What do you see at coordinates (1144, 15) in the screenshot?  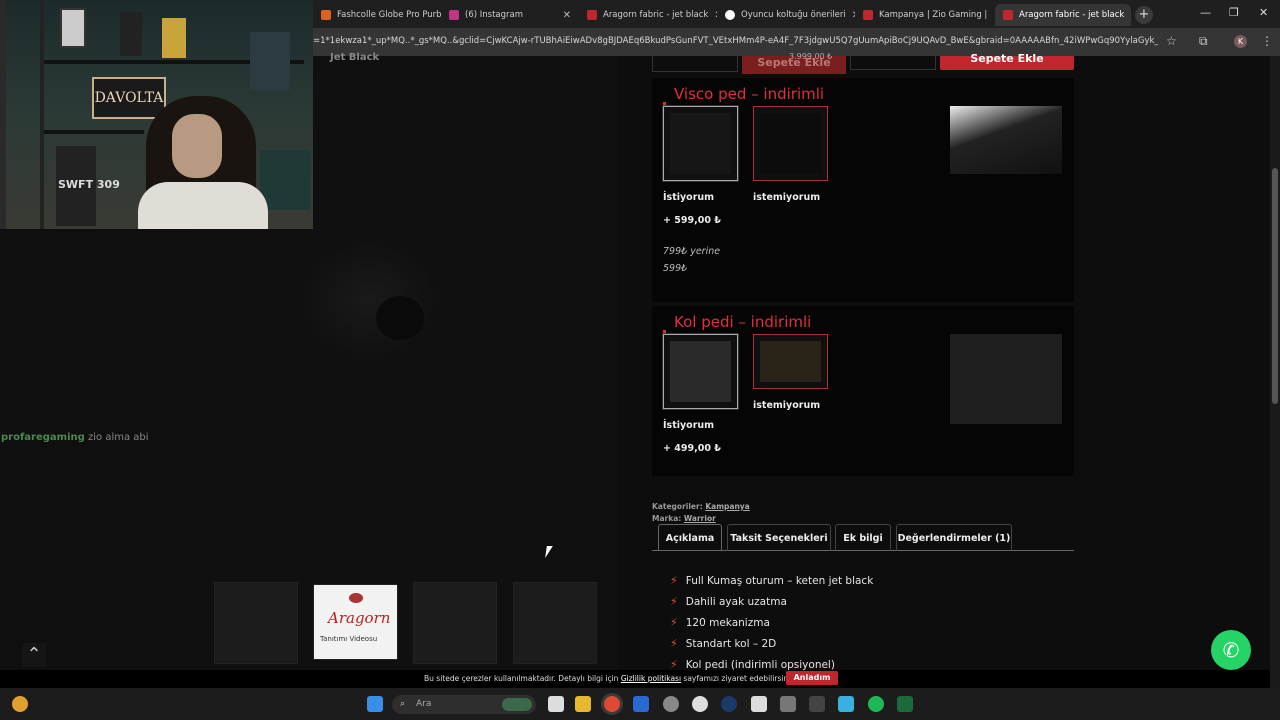 I see `new-tab-button: +` at bounding box center [1144, 15].